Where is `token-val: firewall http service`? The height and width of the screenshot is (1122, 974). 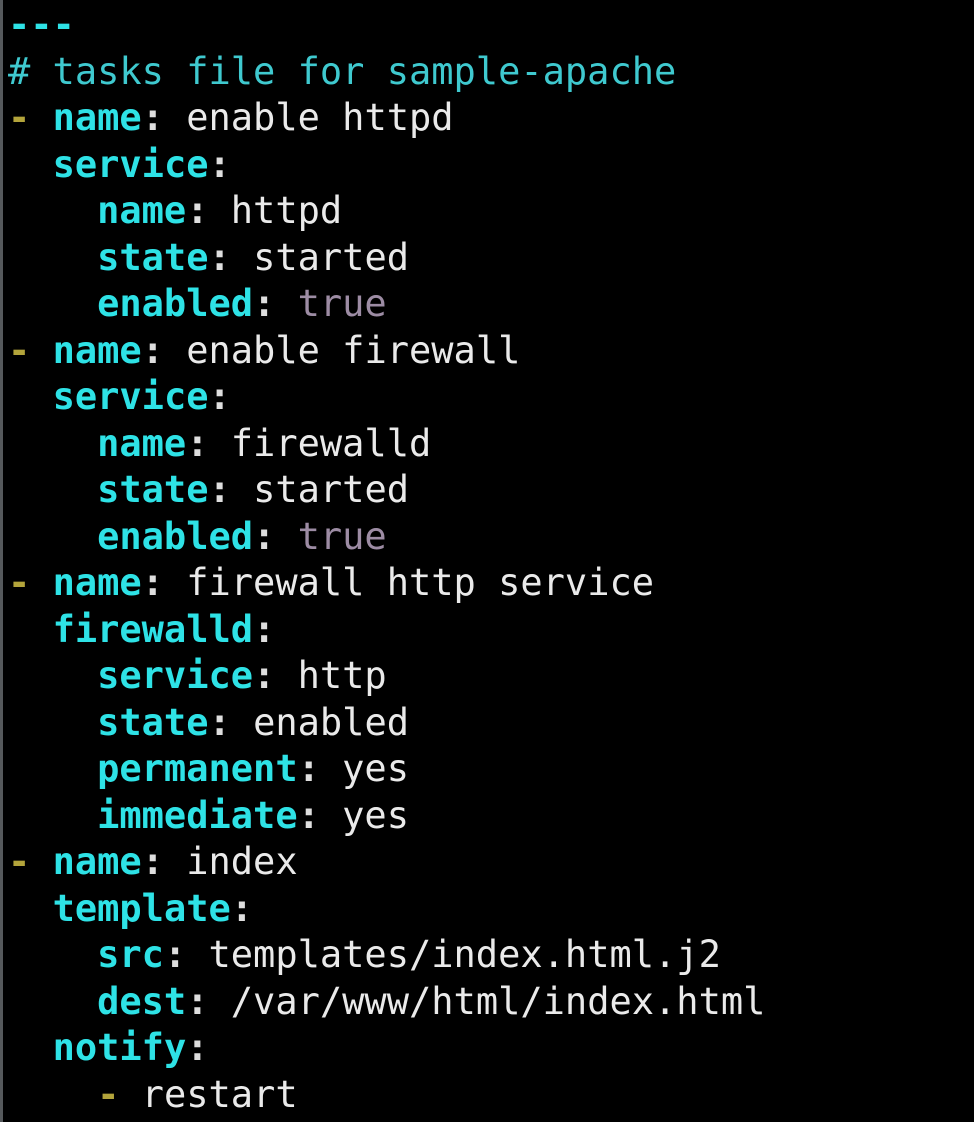
token-val: firewall http service is located at coordinates (420, 582).